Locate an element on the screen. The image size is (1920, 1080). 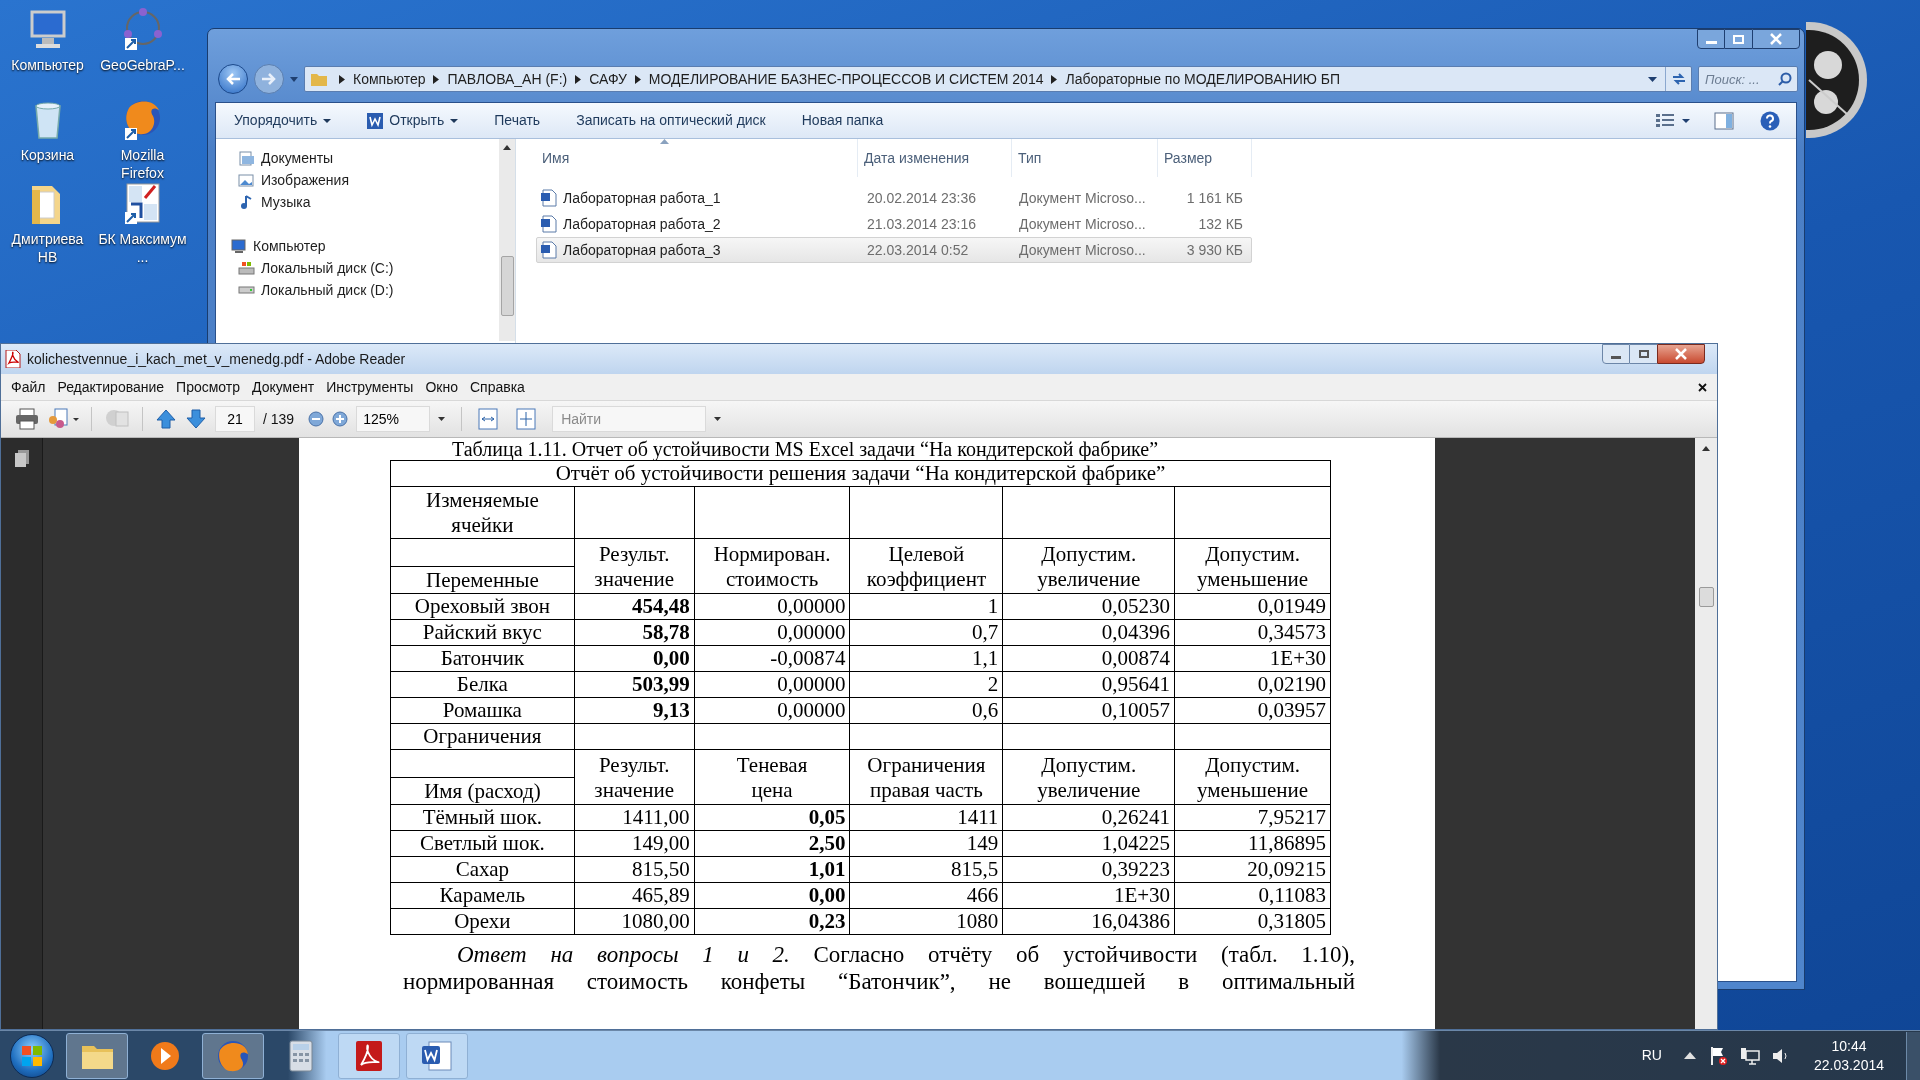
table-cell: Орехи is located at coordinates (482, 921).